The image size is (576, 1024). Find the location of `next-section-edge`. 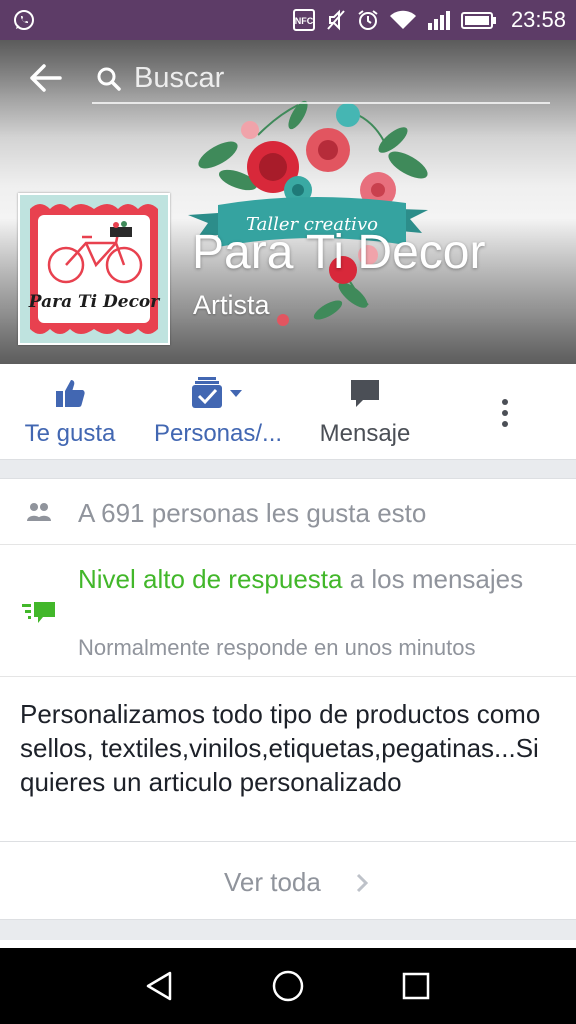

next-section-edge is located at coordinates (288, 944).